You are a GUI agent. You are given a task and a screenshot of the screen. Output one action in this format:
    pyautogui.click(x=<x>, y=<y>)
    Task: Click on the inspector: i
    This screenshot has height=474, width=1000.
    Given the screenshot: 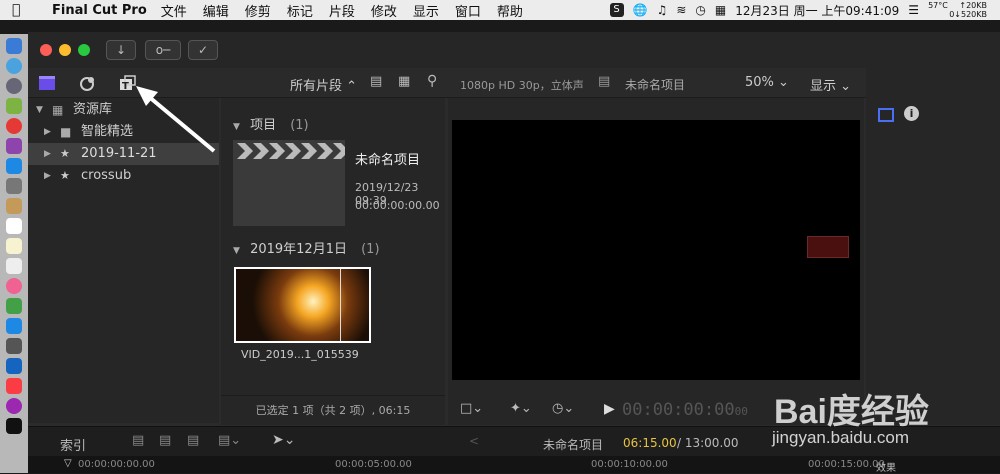 What is the action you would take?
    pyautogui.click(x=933, y=246)
    